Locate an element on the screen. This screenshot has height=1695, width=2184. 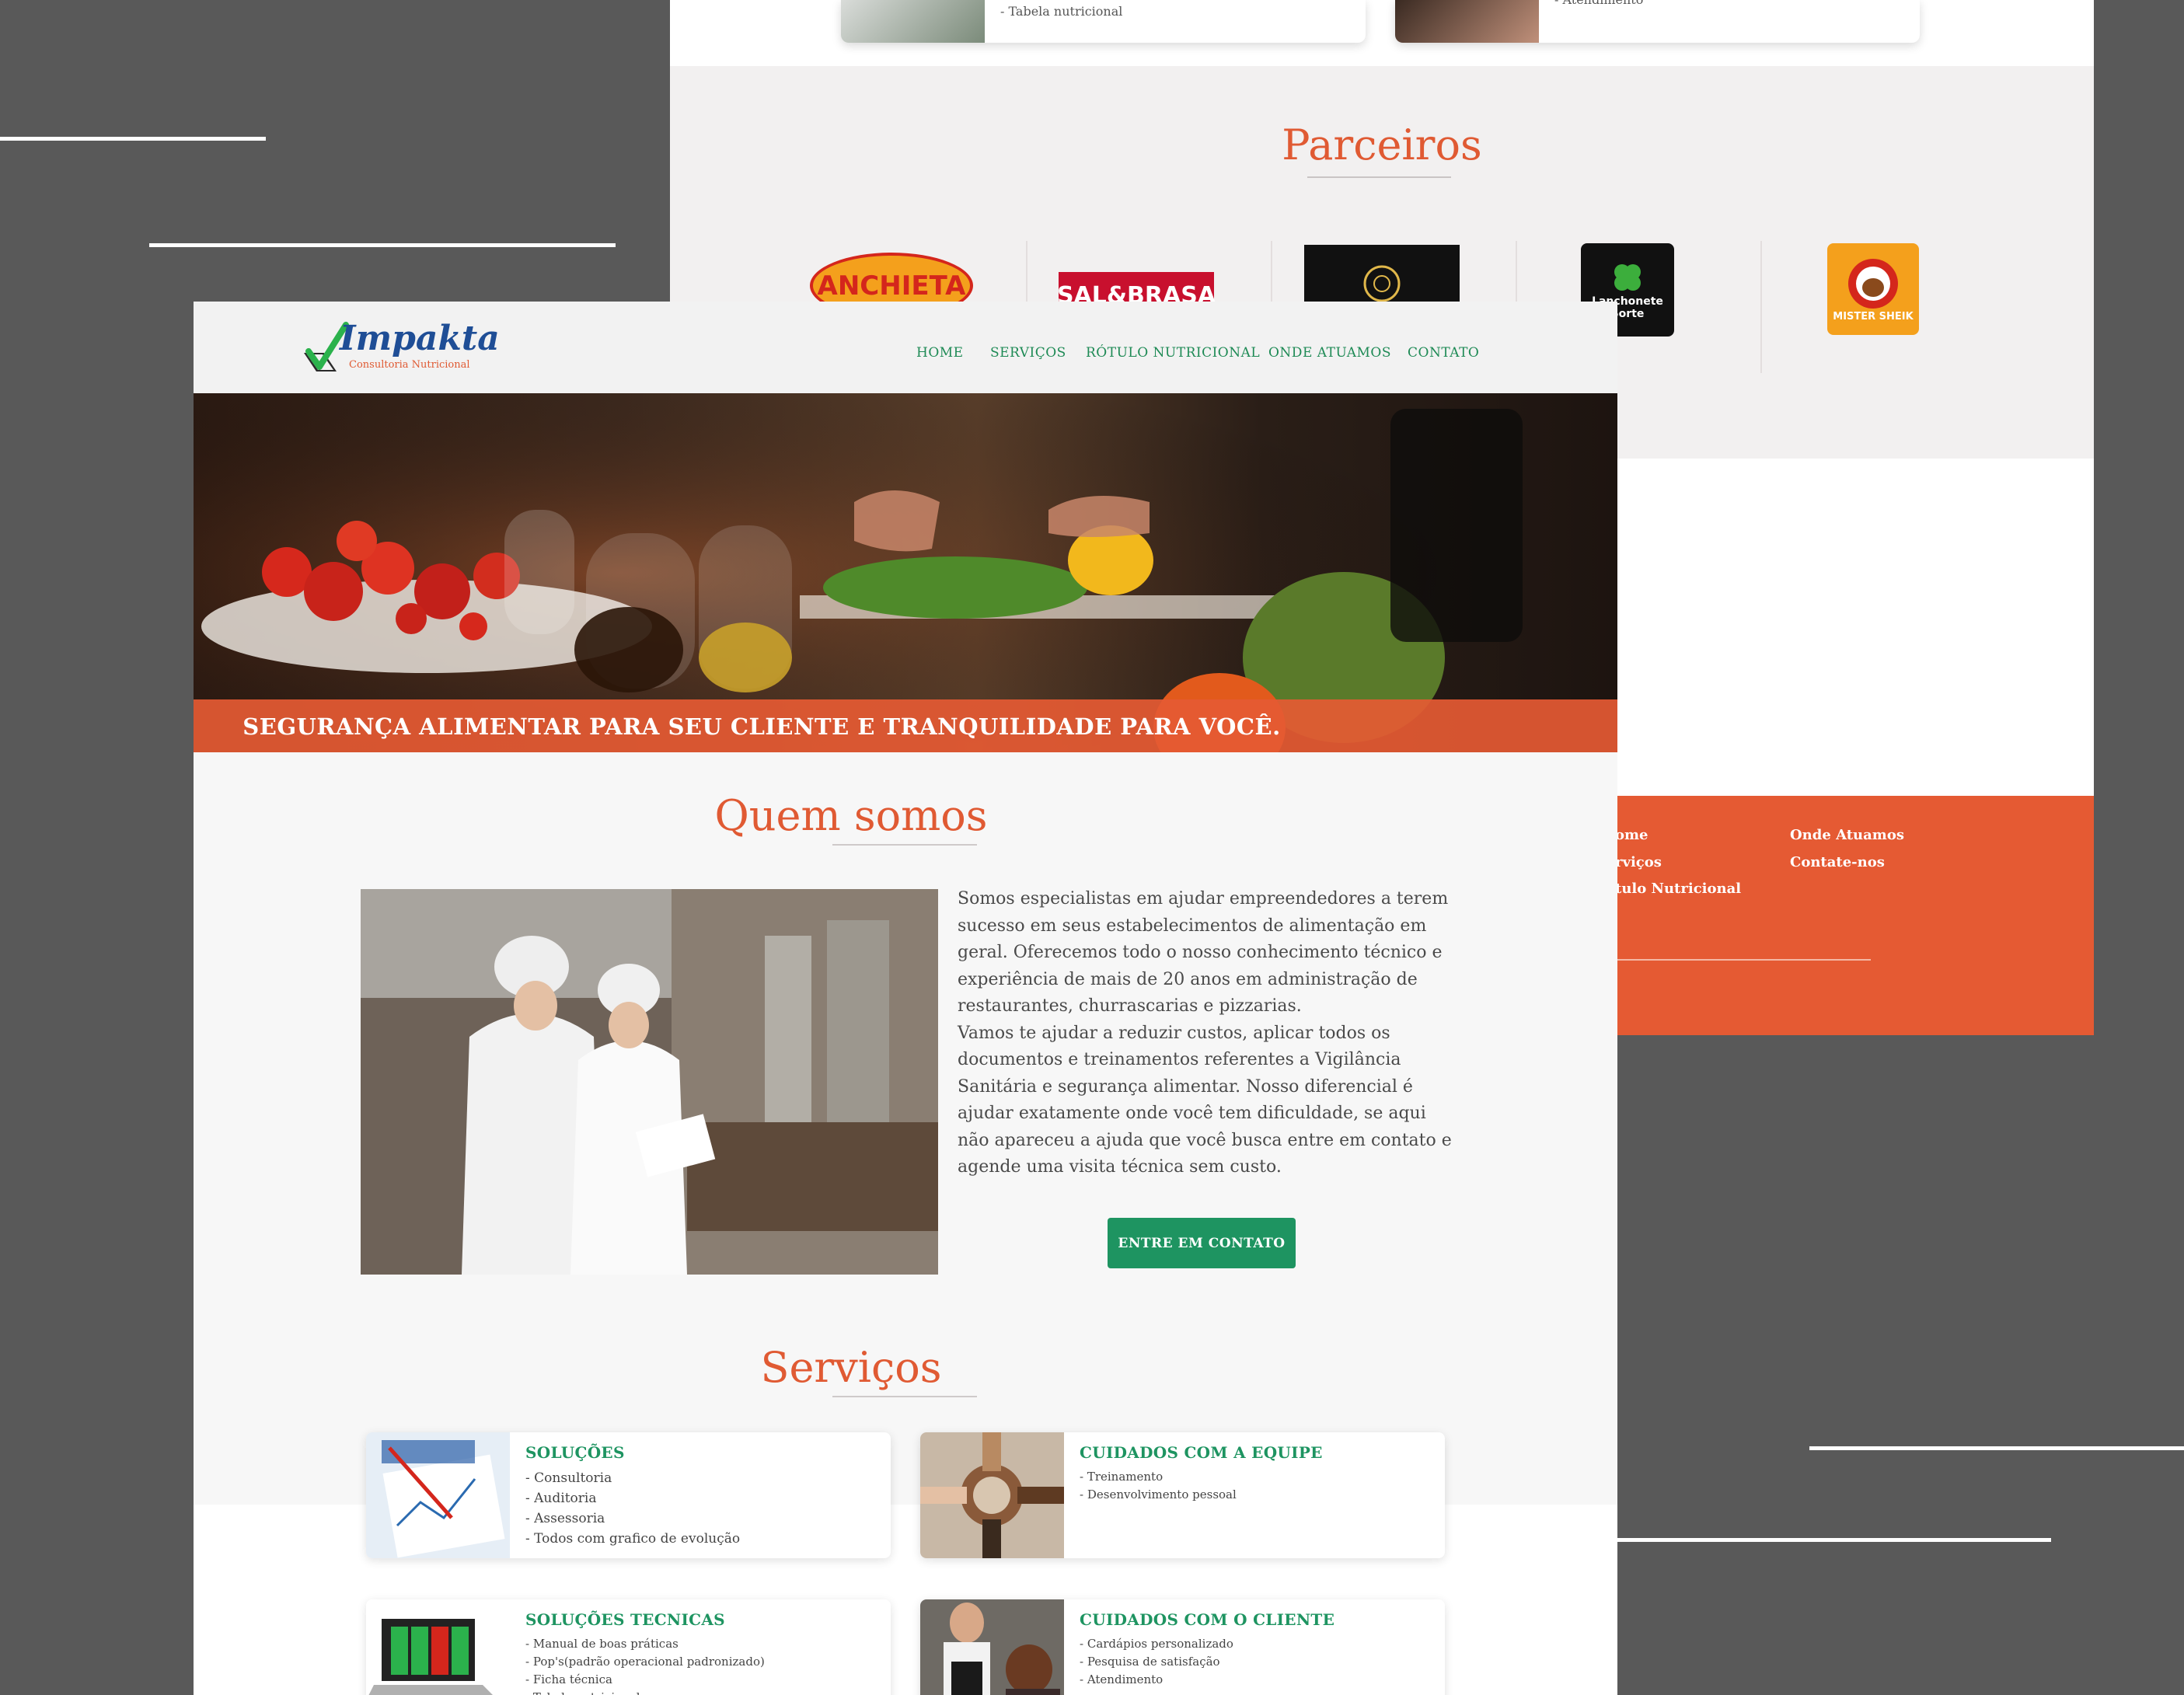
footer-link: Onde Atuamos is located at coordinates (1847, 835).